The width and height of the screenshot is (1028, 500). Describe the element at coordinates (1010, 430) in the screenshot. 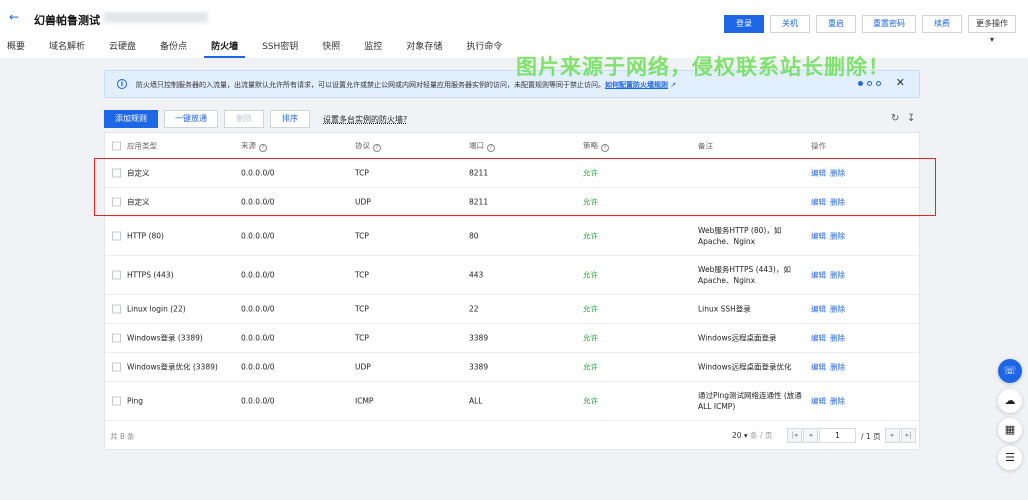

I see `book-icon: ▦` at that location.